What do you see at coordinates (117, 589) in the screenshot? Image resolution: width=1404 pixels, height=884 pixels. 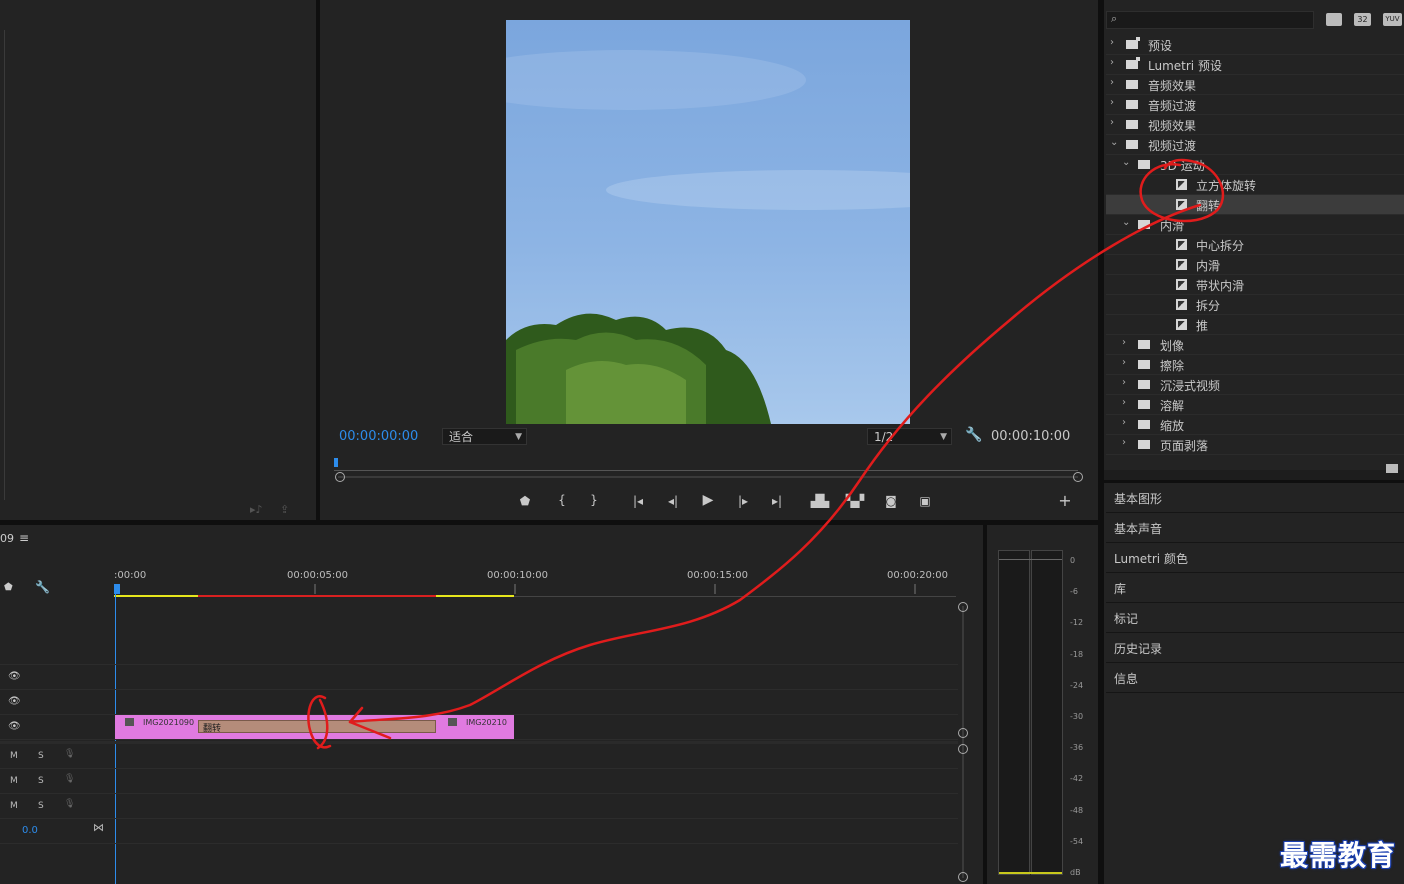 I see `timeline-playhead-marker` at bounding box center [117, 589].